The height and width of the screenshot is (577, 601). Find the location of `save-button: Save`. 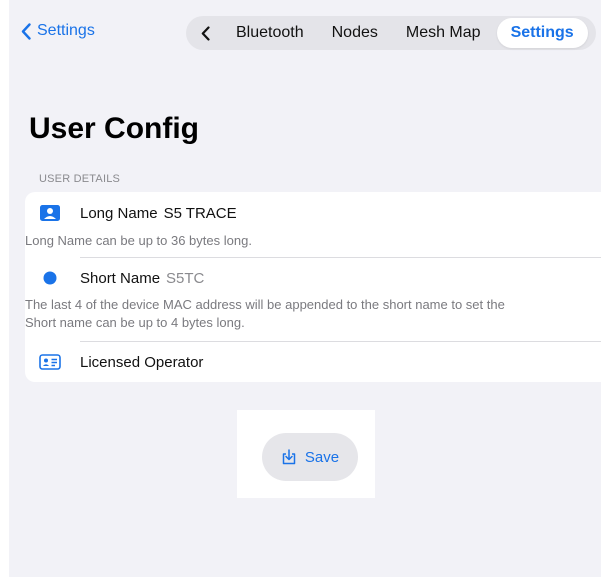

save-button: Save is located at coordinates (310, 457).